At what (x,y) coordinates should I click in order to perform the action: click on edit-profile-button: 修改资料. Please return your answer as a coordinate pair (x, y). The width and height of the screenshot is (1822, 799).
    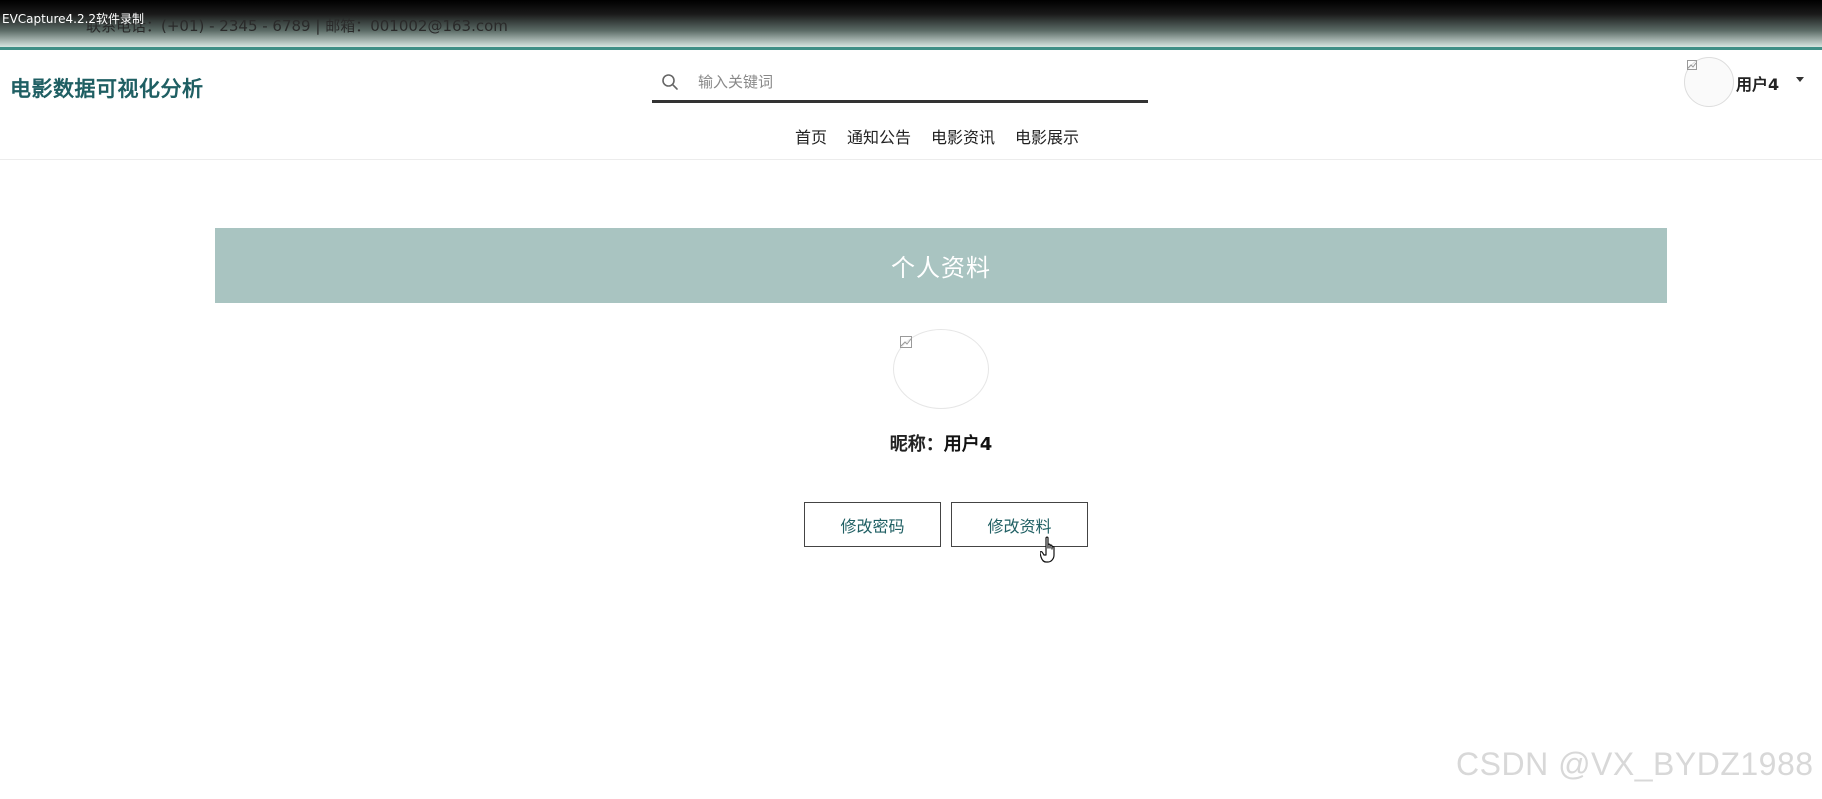
    Looking at the image, I should click on (1019, 524).